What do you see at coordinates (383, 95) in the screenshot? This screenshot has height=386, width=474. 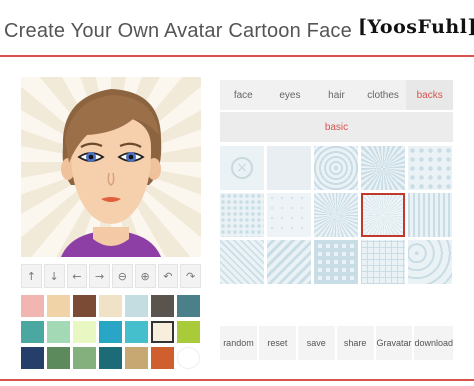 I see `tab-clothes: clothes` at bounding box center [383, 95].